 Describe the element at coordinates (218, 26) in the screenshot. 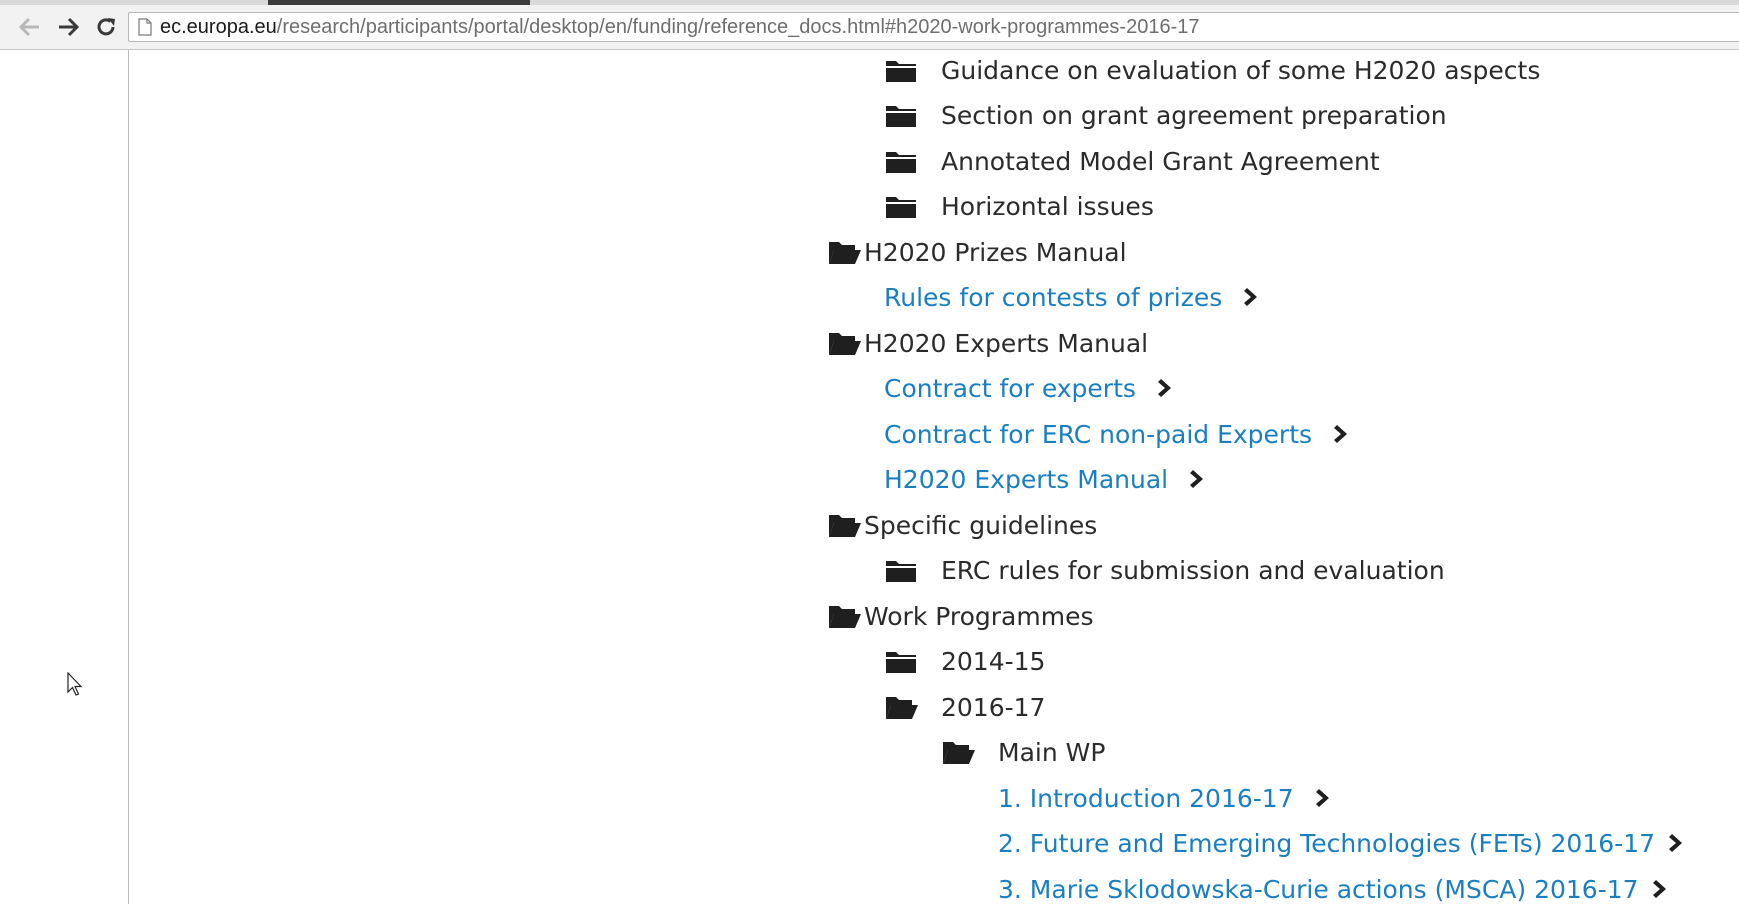

I see `url-host: ec.europa.eu` at that location.